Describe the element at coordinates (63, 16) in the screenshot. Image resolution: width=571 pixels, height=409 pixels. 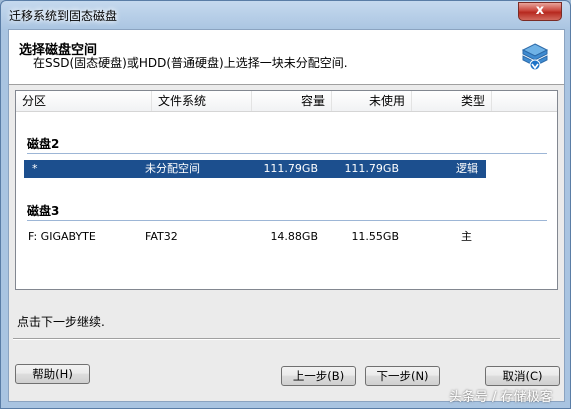
I see `window-title: 迁移系统到固态磁盘` at that location.